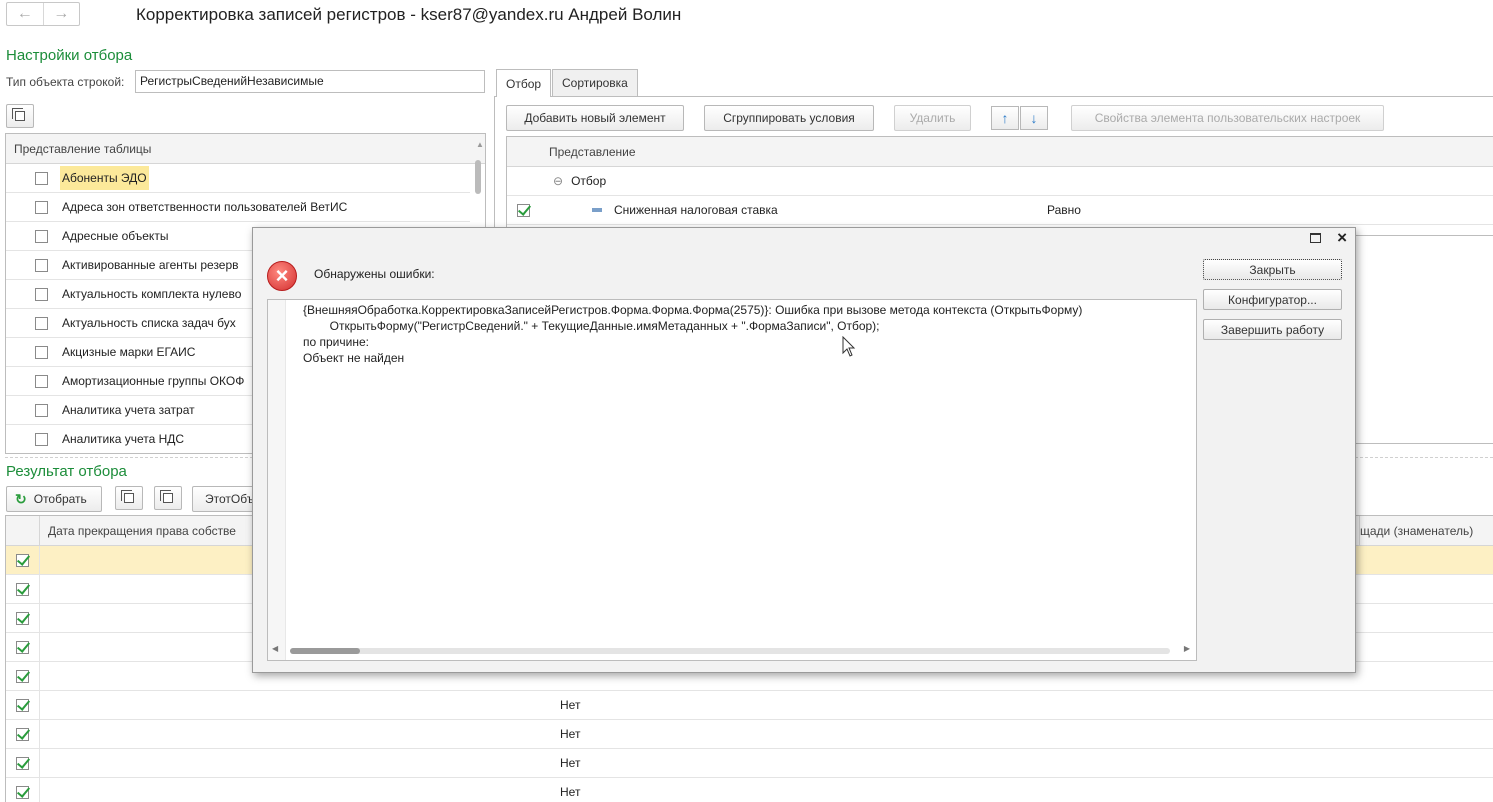 This screenshot has height=802, width=1493. What do you see at coordinates (696, 210) in the screenshot?
I see `condition-label: Сниженная налоговая ставка` at bounding box center [696, 210].